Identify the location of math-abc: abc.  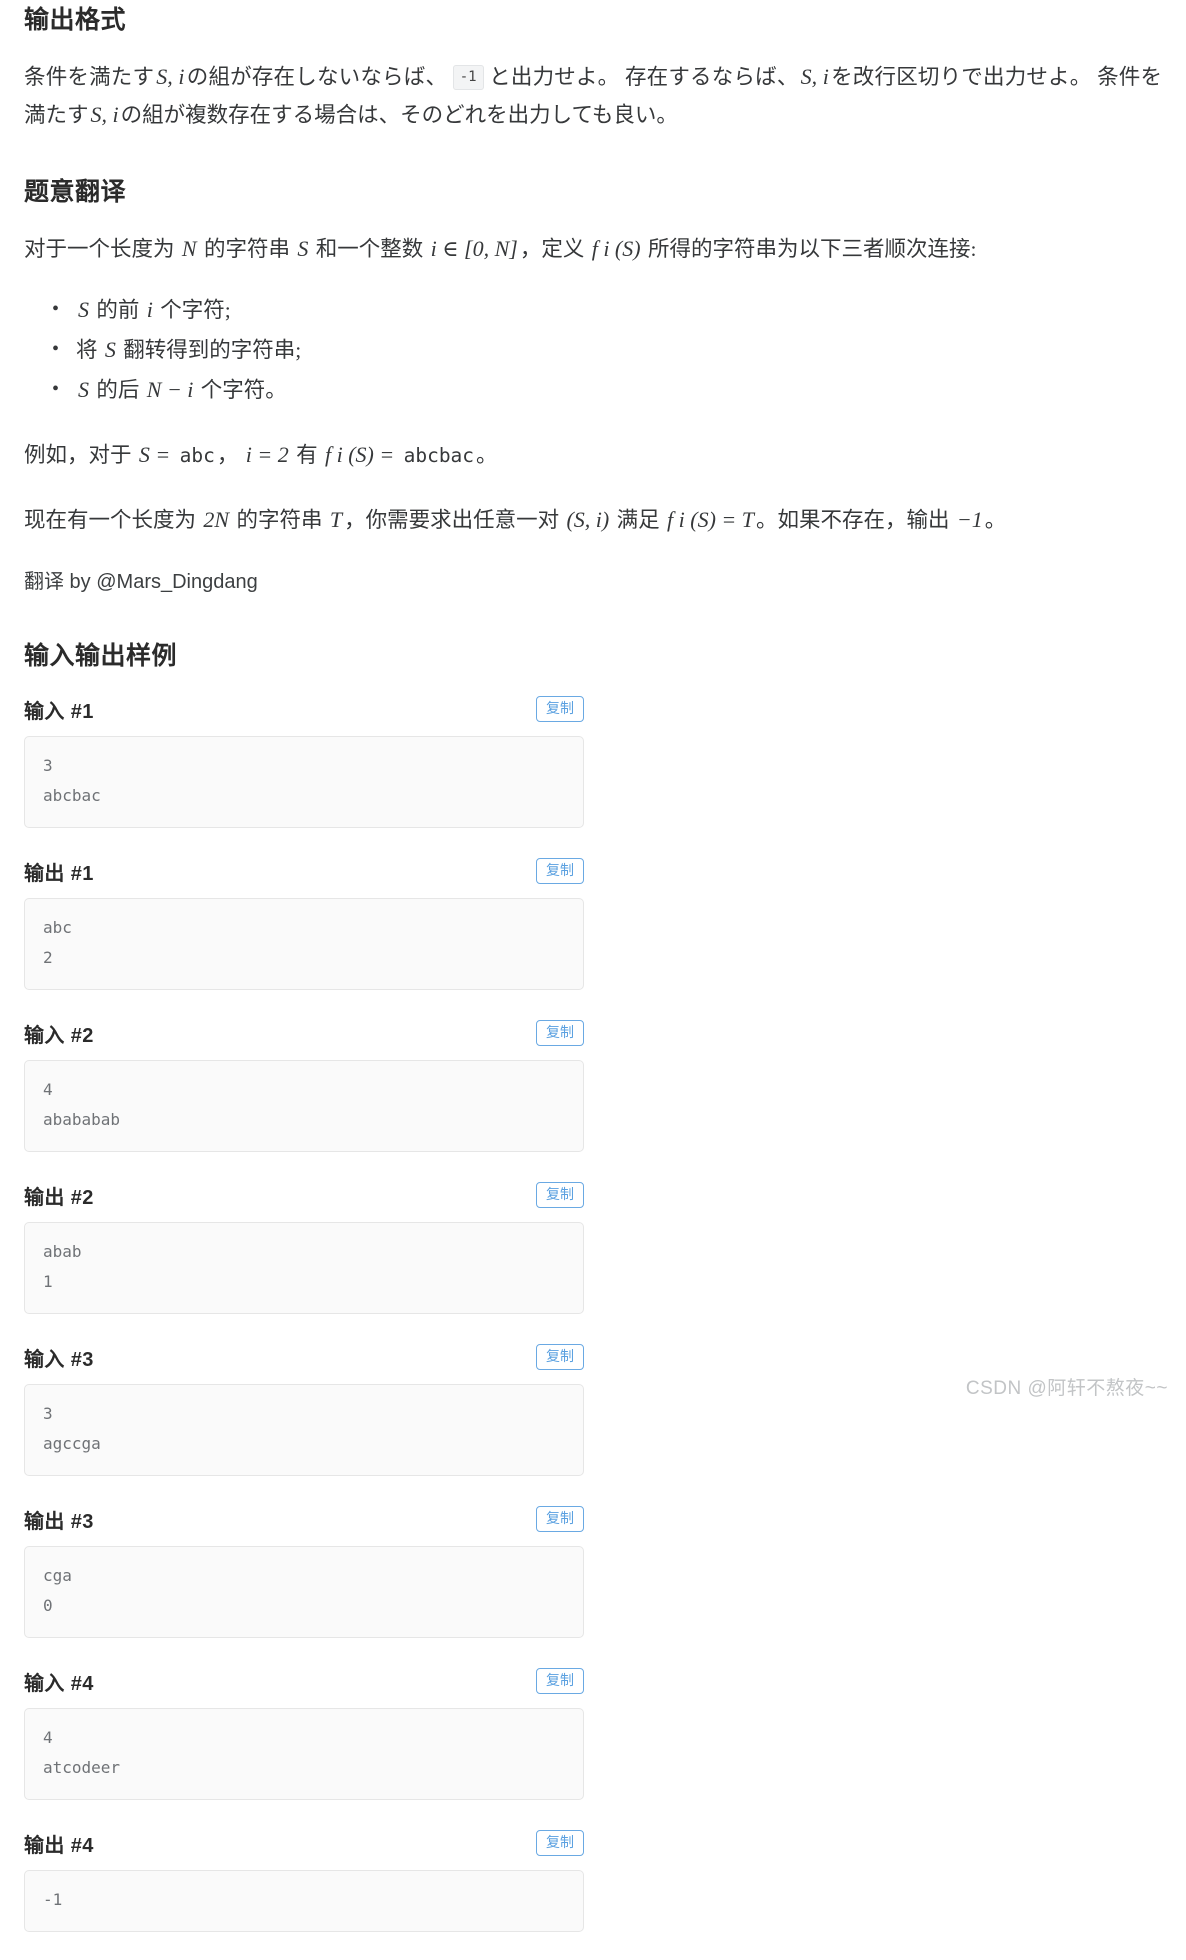
(197, 455).